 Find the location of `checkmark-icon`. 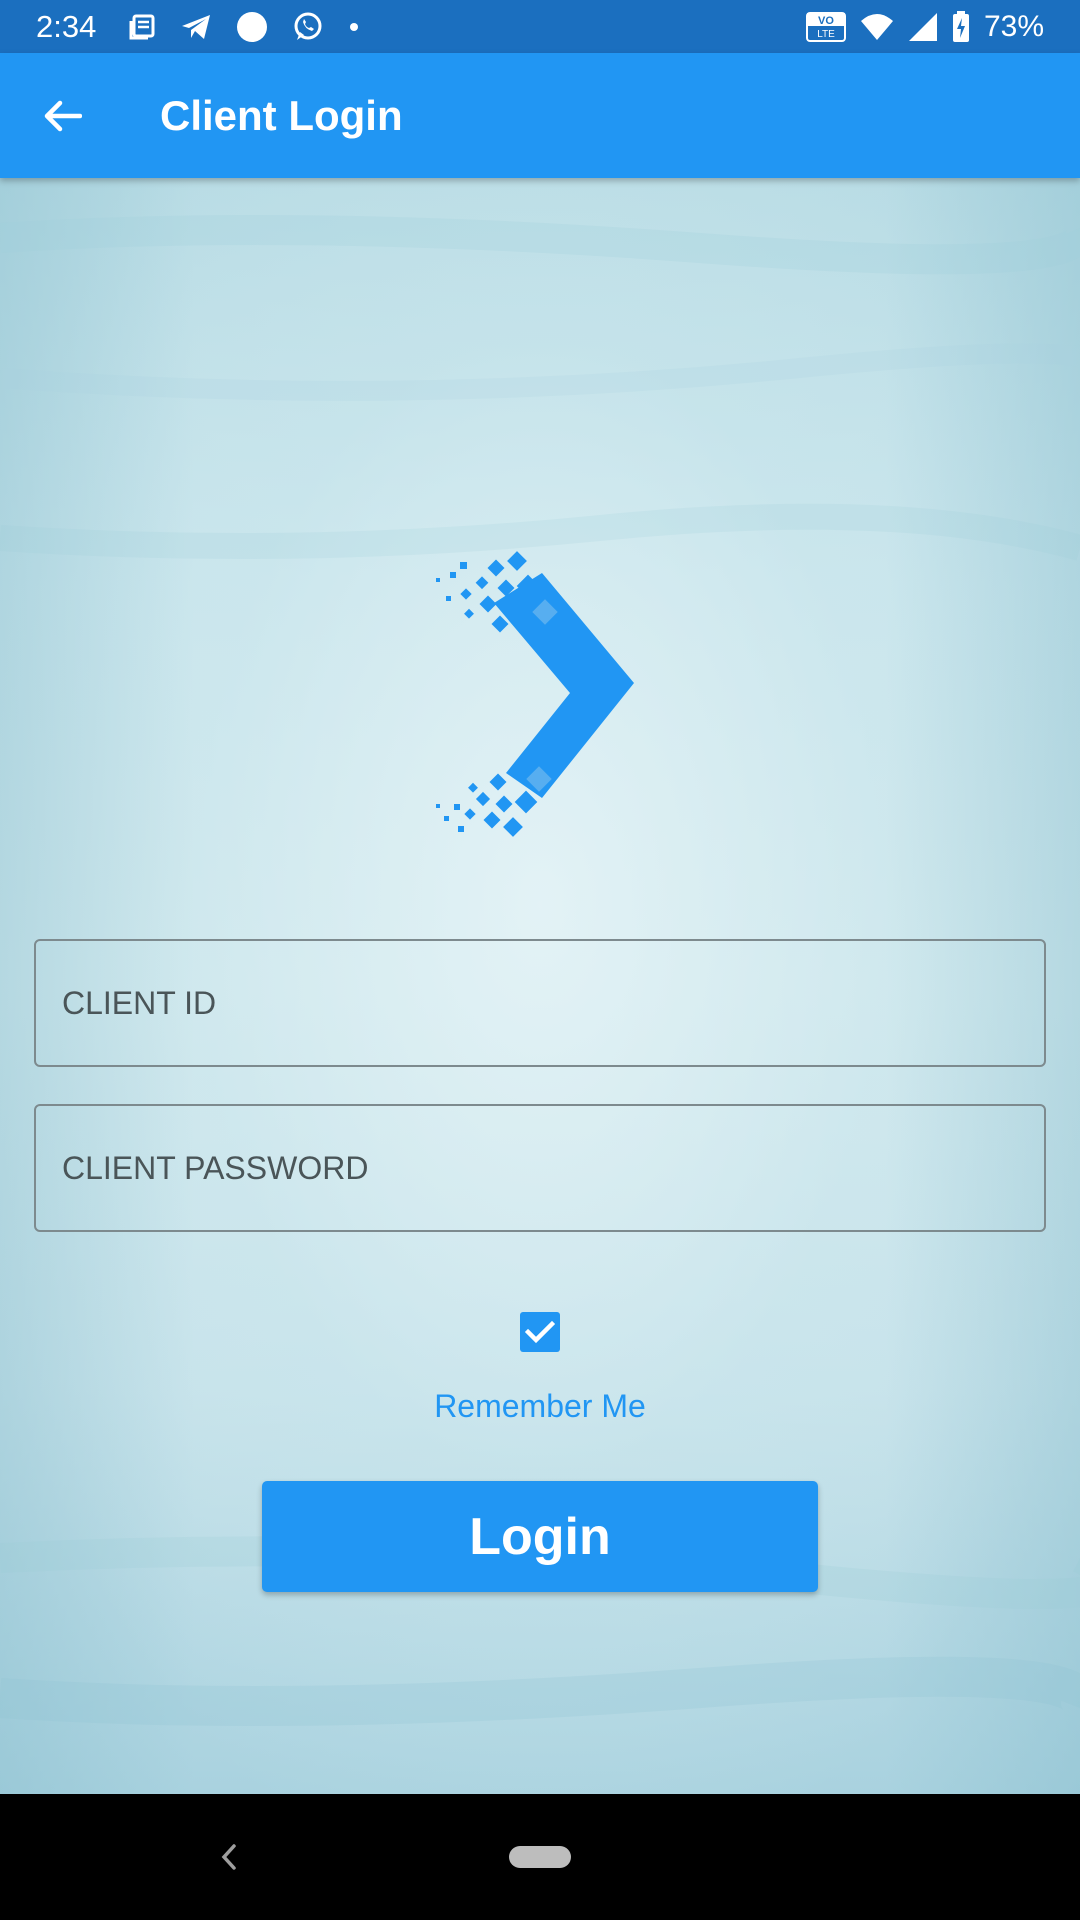

checkmark-icon is located at coordinates (540, 1332).